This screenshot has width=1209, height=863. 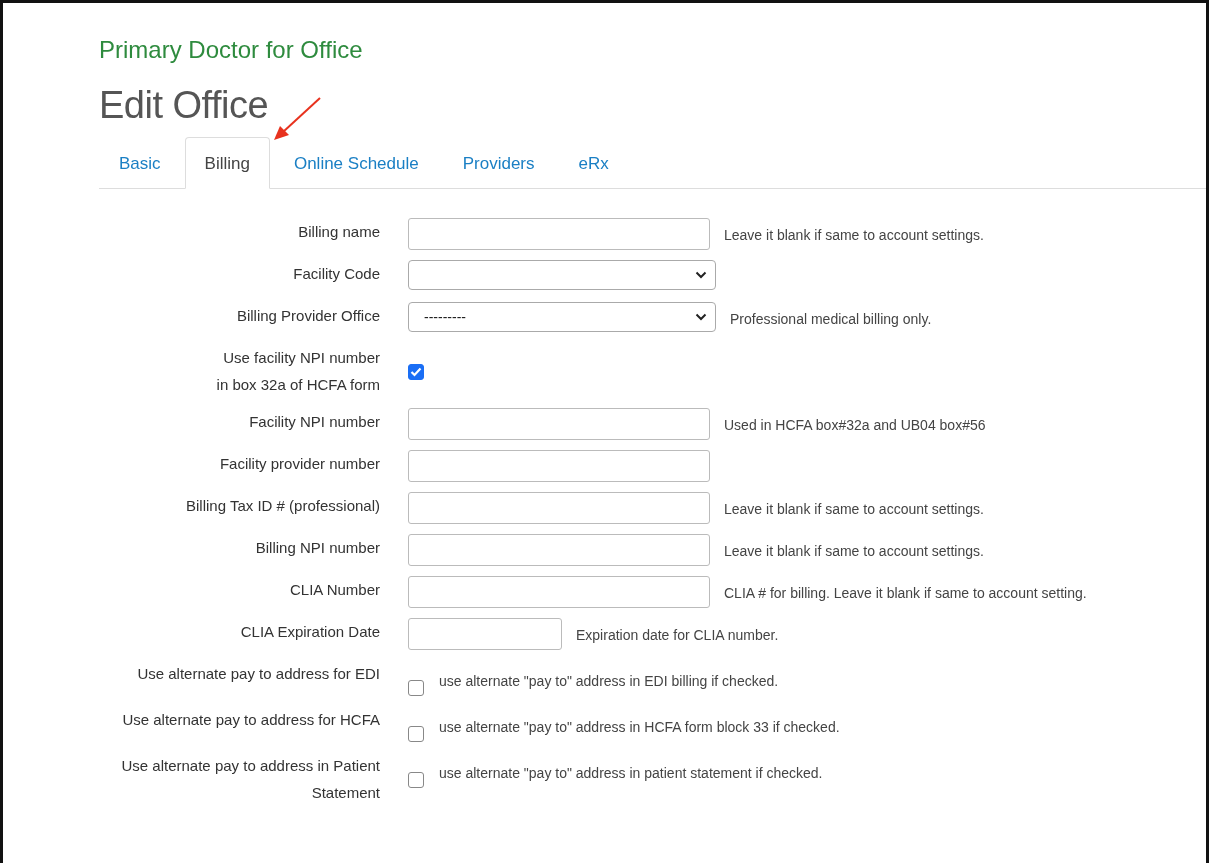 What do you see at coordinates (250, 720) in the screenshot?
I see `field-label: Use alternate pay to address for HCFA` at bounding box center [250, 720].